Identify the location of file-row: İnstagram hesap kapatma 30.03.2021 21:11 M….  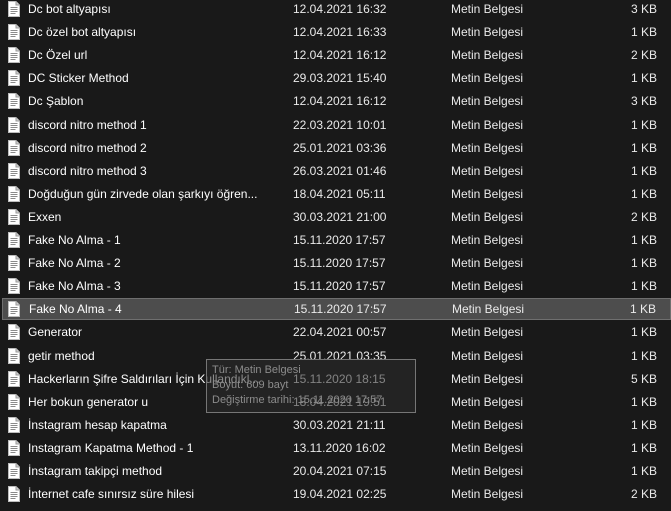
(336, 425).